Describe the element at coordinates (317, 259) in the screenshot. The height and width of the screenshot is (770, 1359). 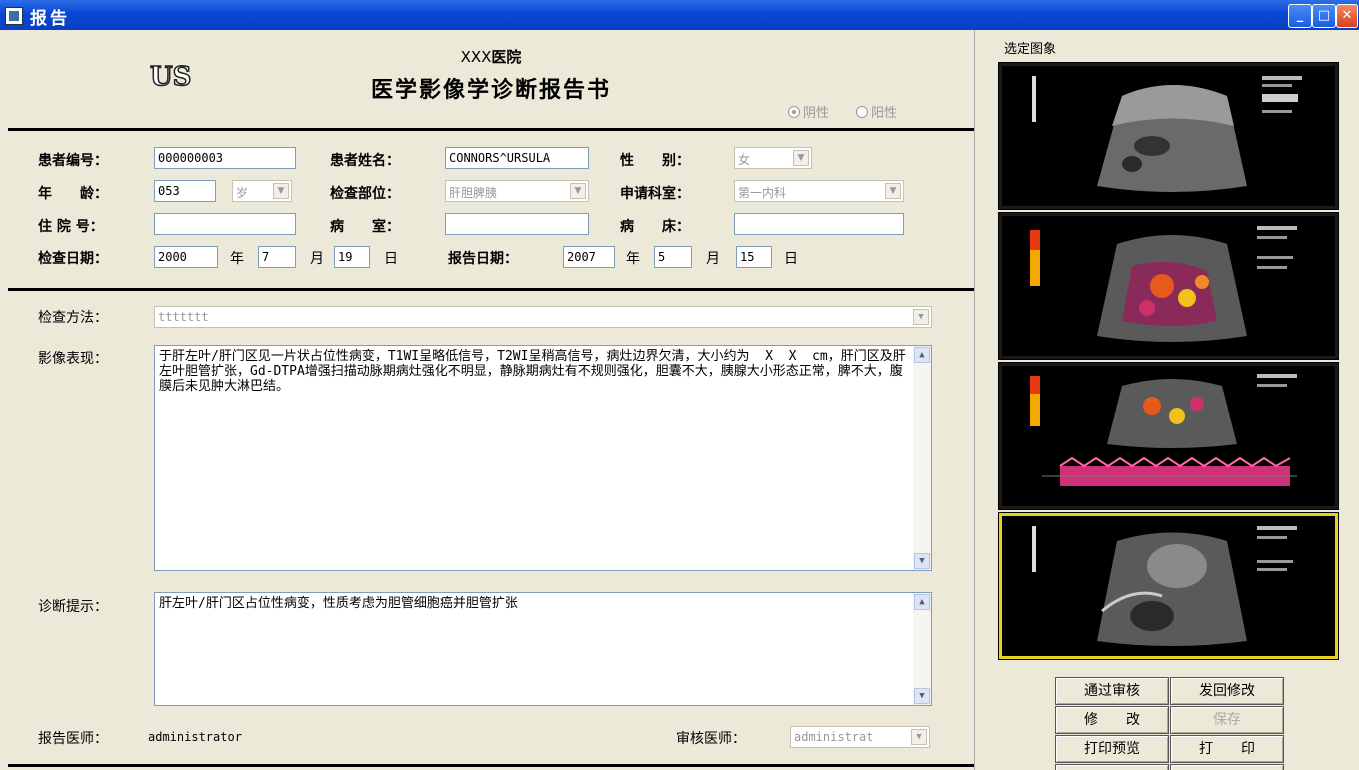
I see `exam-month-unit: 月` at that location.